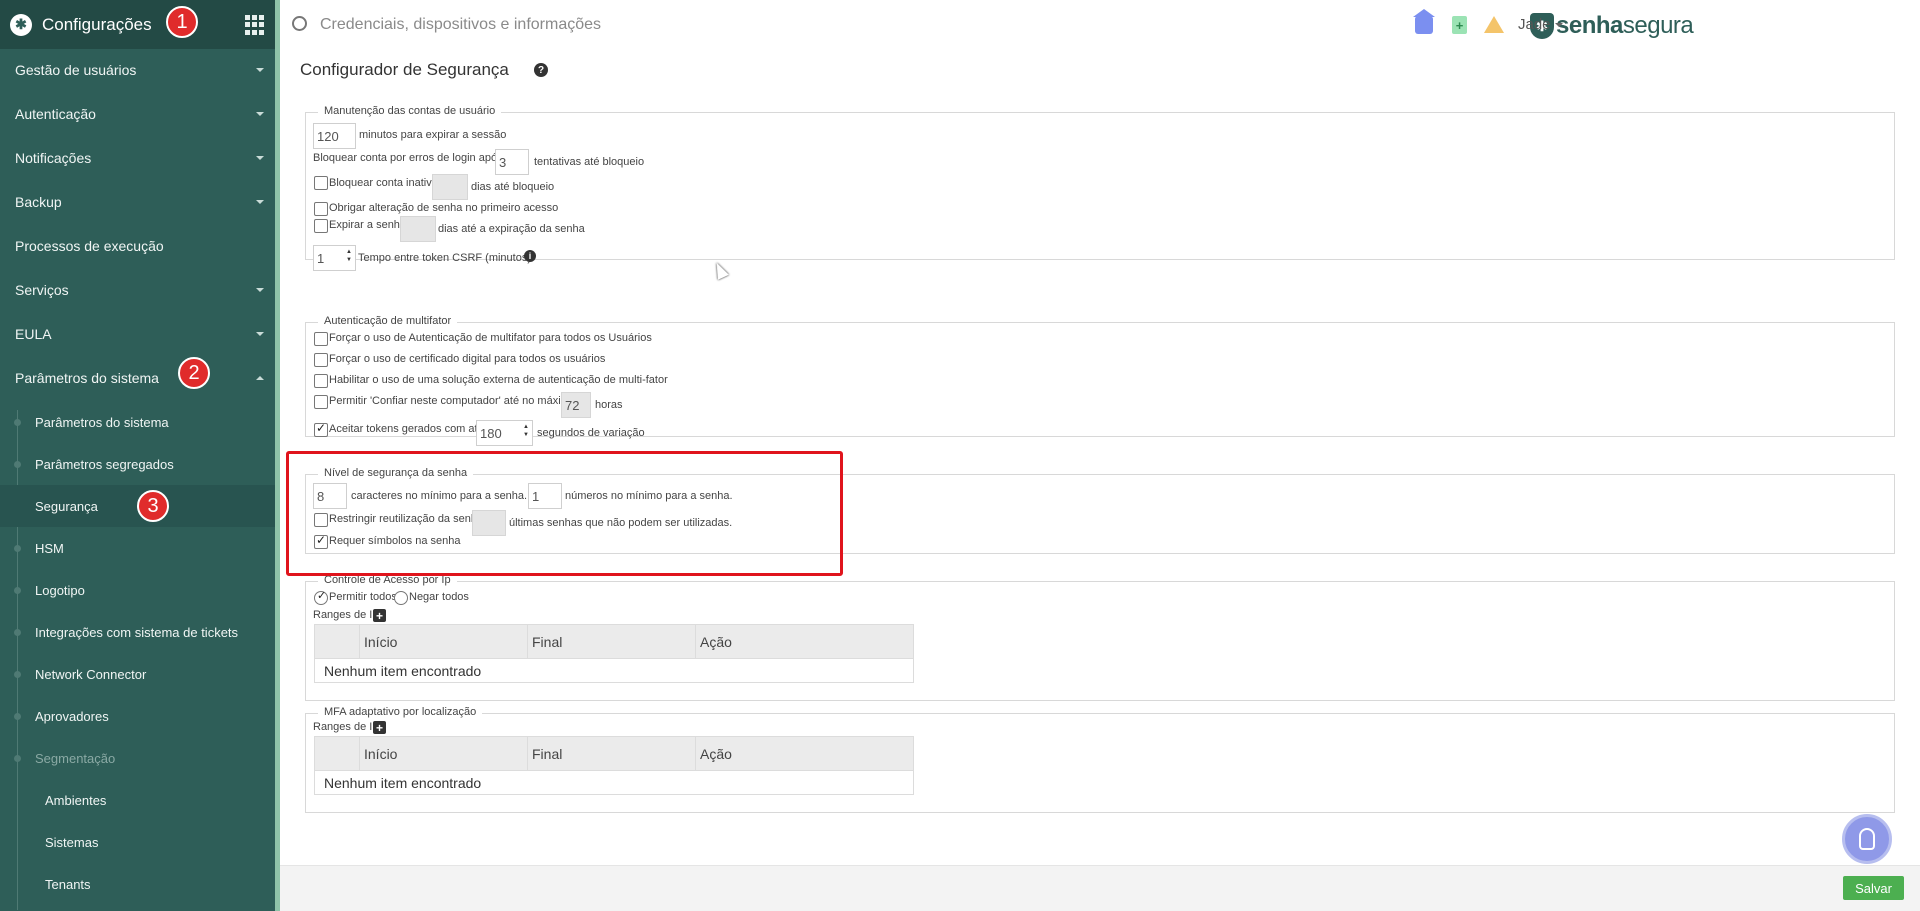 The width and height of the screenshot is (1920, 911). Describe the element at coordinates (137, 674) in the screenshot. I see `sidebar-subitem-network-connector: Network Connector` at that location.